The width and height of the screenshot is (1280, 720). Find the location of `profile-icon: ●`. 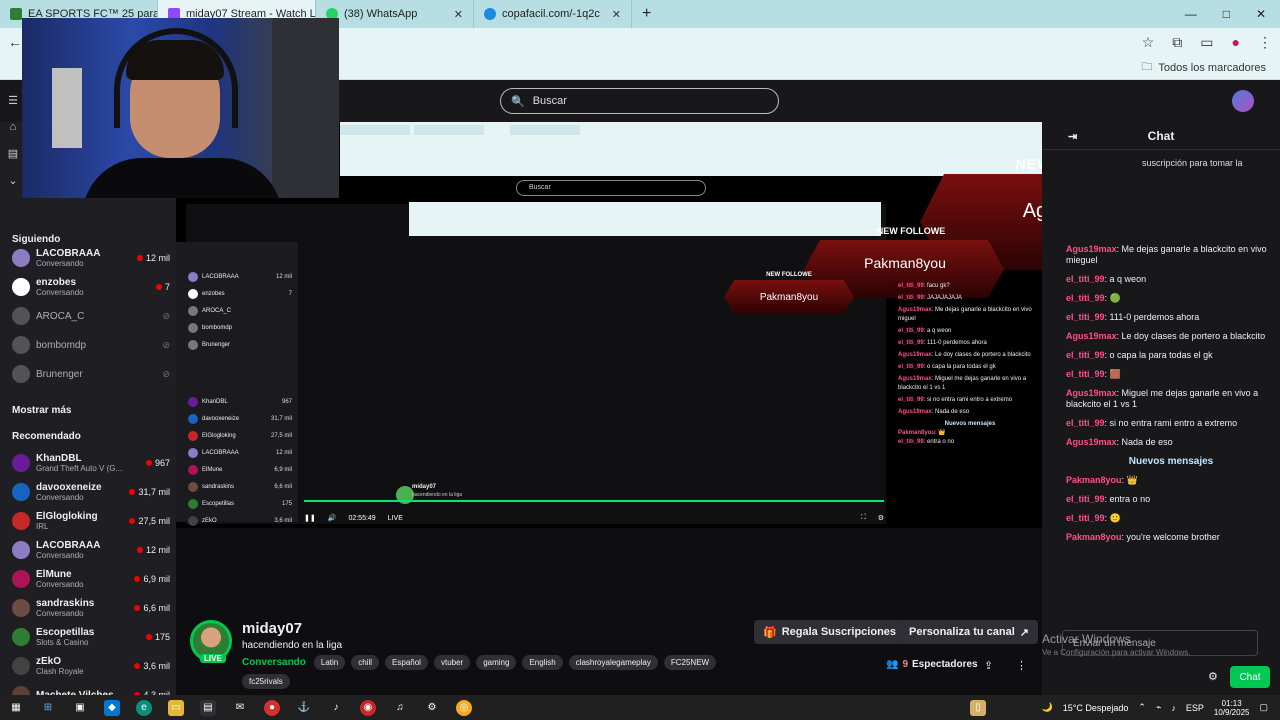

profile-icon: ● is located at coordinates (1236, 42).